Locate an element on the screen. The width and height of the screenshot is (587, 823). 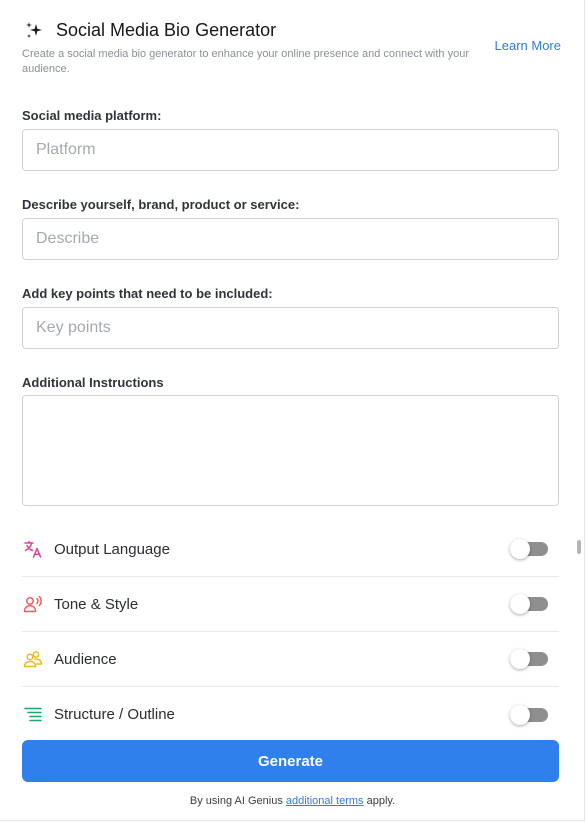
generate-button: Generate is located at coordinates (290, 761).